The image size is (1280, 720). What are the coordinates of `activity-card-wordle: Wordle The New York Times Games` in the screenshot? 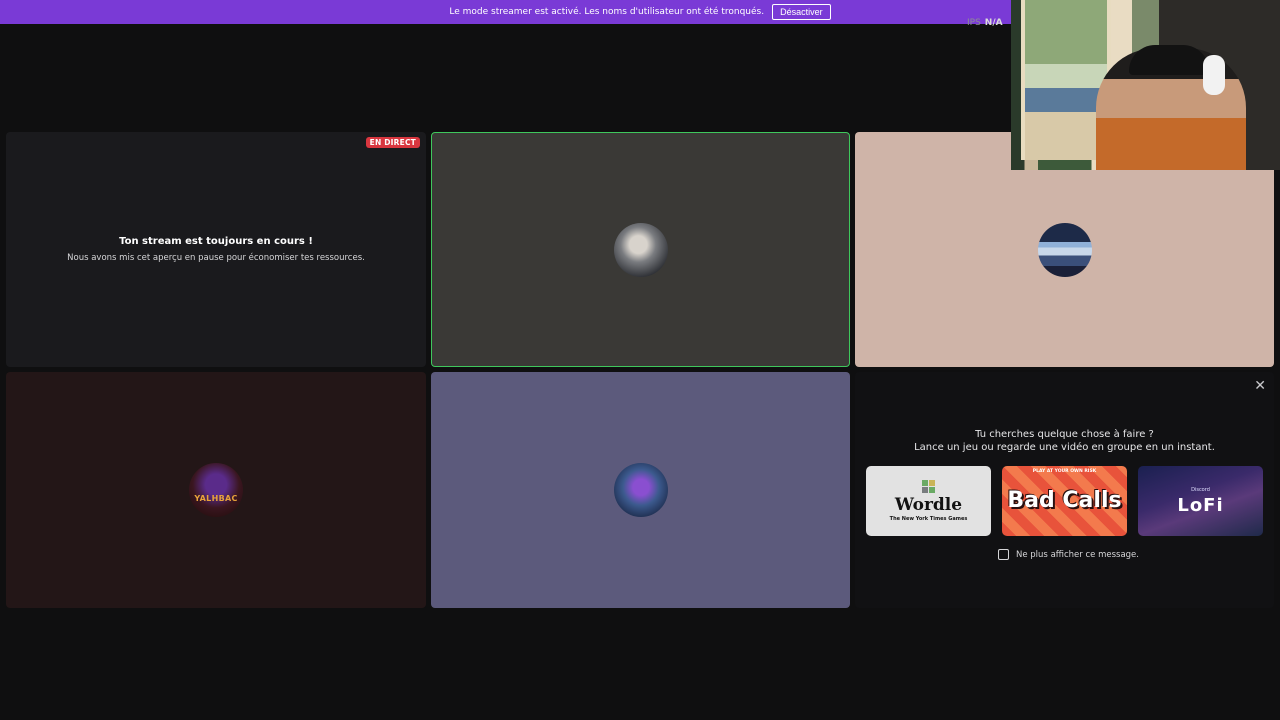 It's located at (928, 501).